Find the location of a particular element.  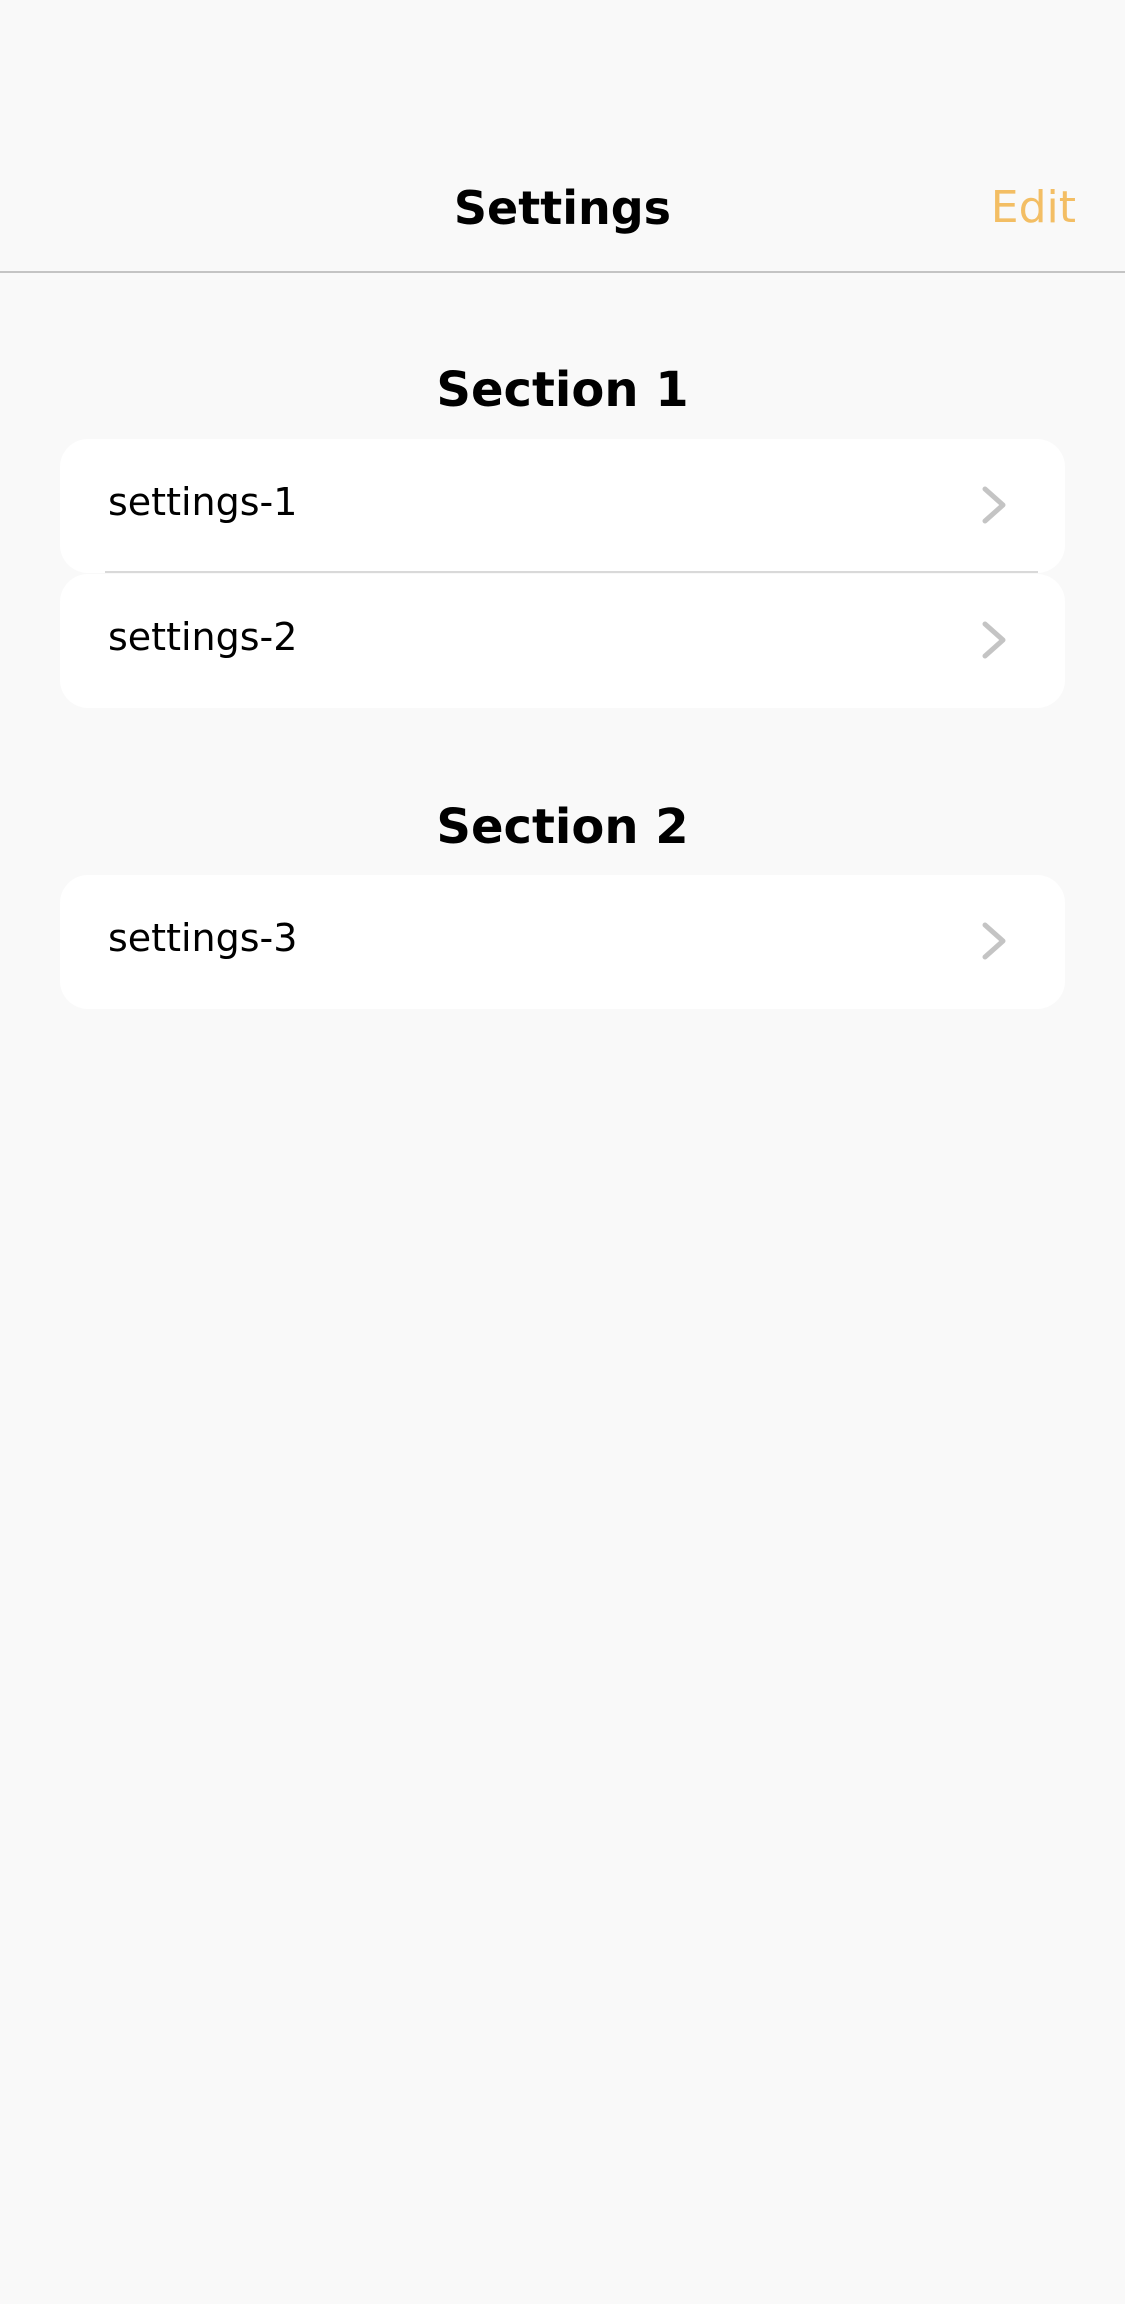

section-title: Section 1 is located at coordinates (562, 390).